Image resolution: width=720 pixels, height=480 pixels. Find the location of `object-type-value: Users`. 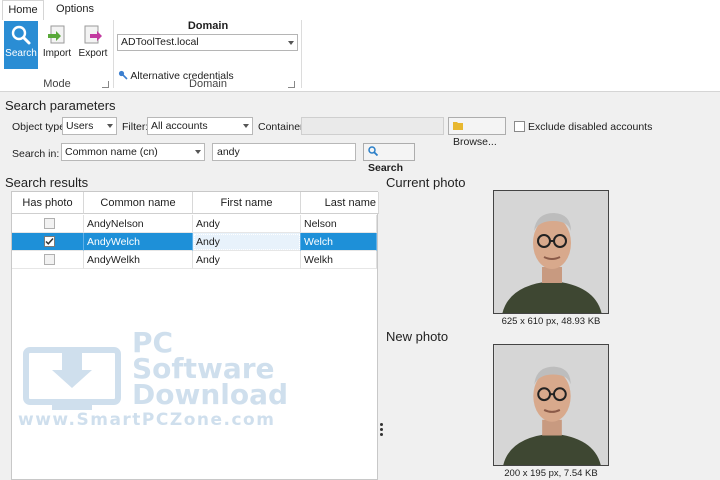

object-type-value: Users is located at coordinates (80, 126).